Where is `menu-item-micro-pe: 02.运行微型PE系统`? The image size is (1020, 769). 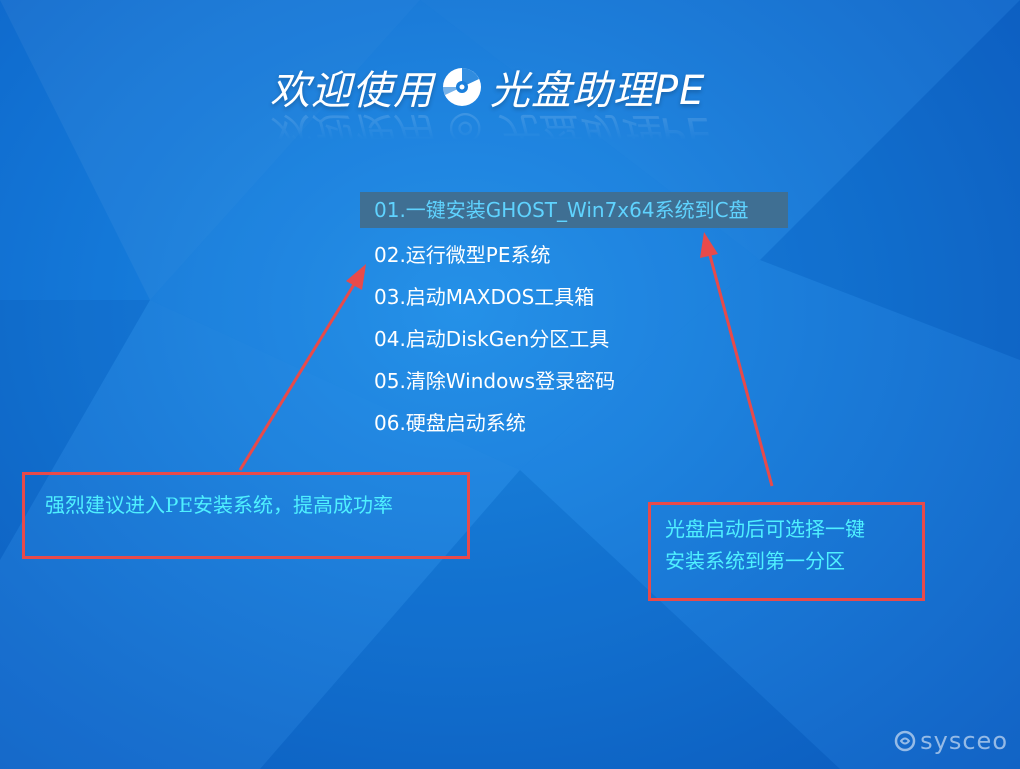 menu-item-micro-pe: 02.运行微型PE系统 is located at coordinates (574, 255).